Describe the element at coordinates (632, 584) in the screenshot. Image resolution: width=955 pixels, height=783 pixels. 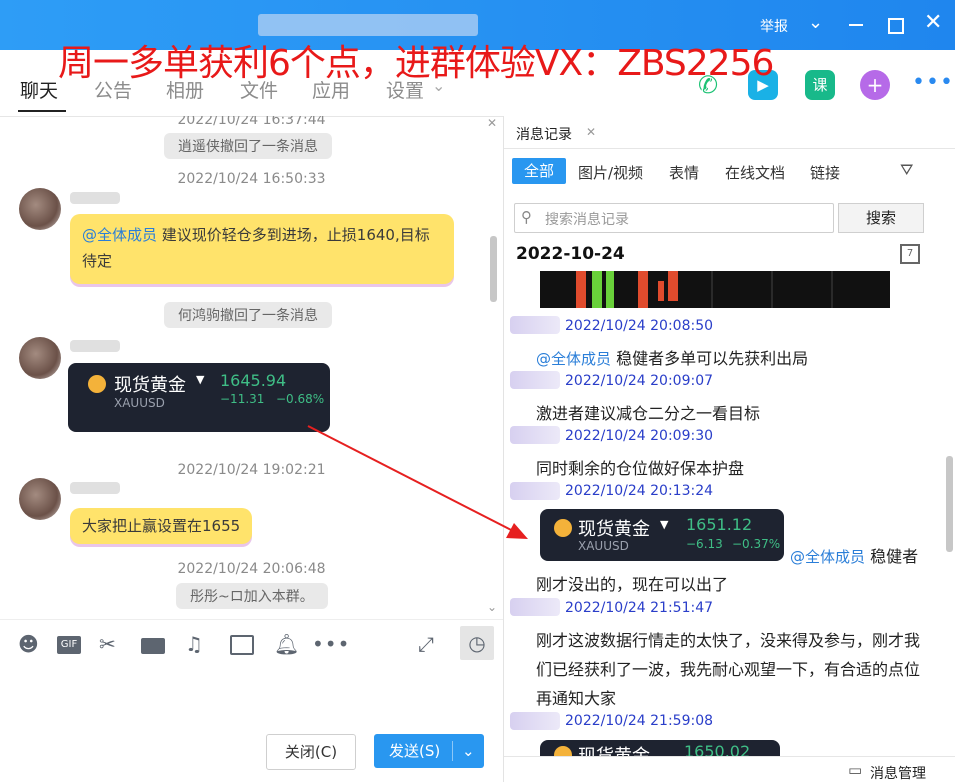
I see `history-text: 刚才没出的，现在可以出了` at that location.